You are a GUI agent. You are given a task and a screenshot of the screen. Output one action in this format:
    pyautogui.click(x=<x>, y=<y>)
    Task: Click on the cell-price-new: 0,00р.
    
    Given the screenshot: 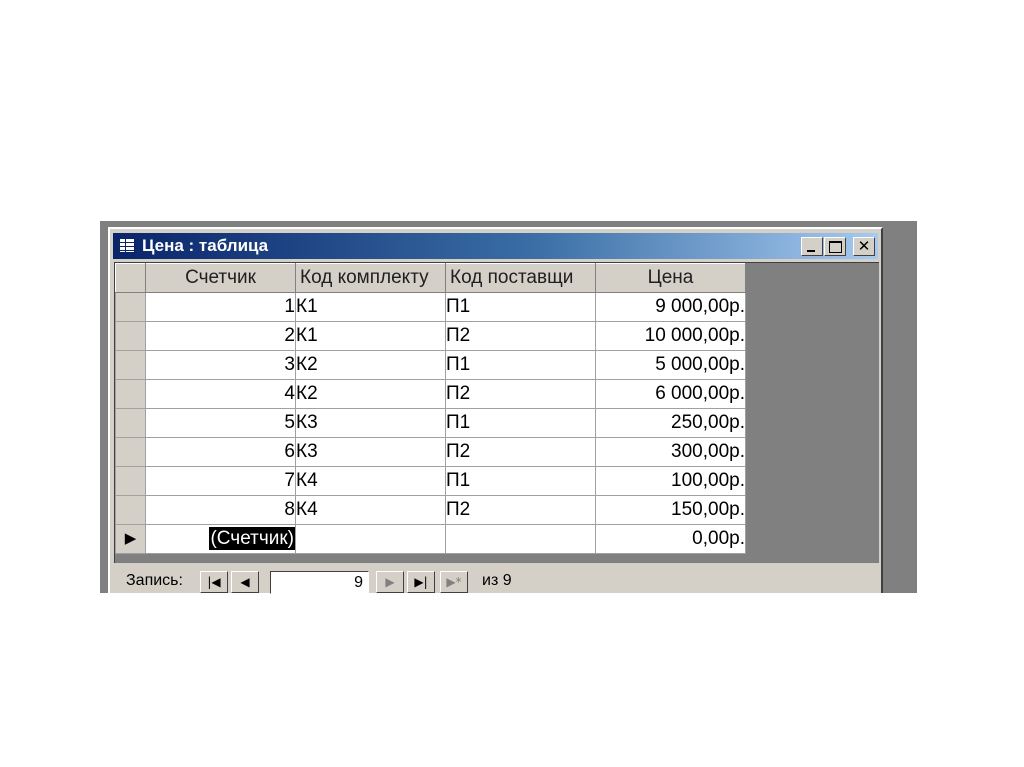 What is the action you would take?
    pyautogui.click(x=670, y=539)
    